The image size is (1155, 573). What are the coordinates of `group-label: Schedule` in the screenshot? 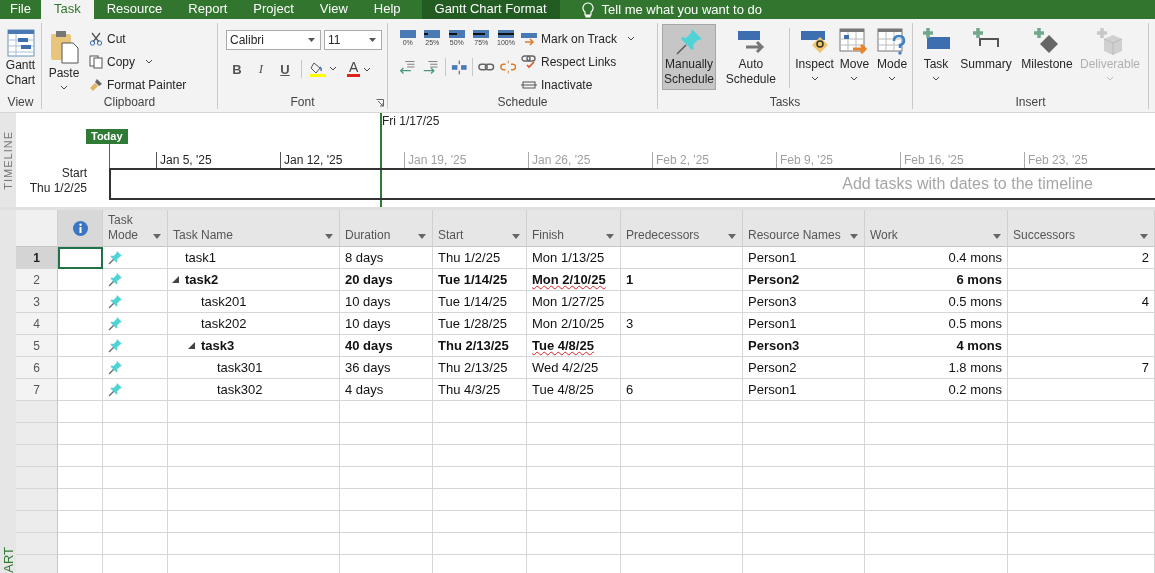 It's located at (522, 102).